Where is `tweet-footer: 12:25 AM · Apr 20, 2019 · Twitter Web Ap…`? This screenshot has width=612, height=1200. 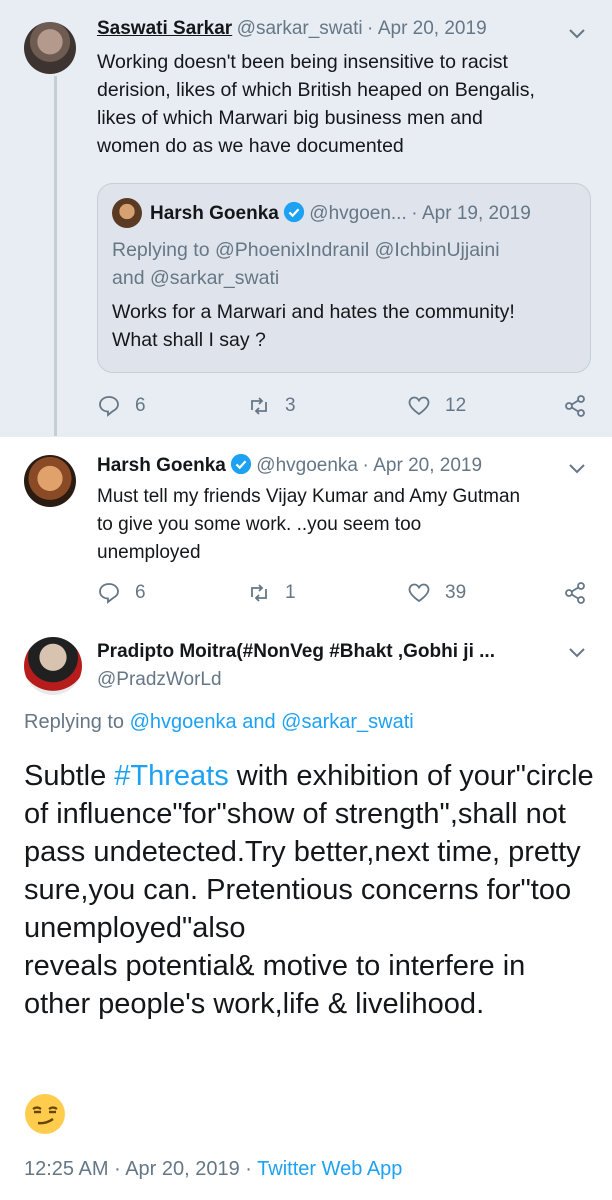
tweet-footer: 12:25 AM · Apr 20, 2019 · Twitter Web Ap… is located at coordinates (213, 1169).